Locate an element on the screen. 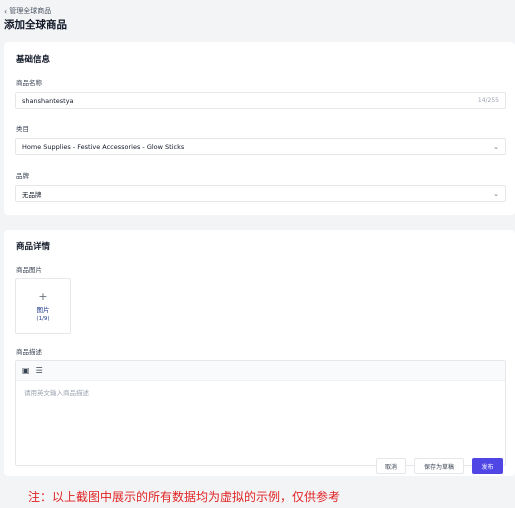  product-name-value: shanshantestya is located at coordinates (48, 100).